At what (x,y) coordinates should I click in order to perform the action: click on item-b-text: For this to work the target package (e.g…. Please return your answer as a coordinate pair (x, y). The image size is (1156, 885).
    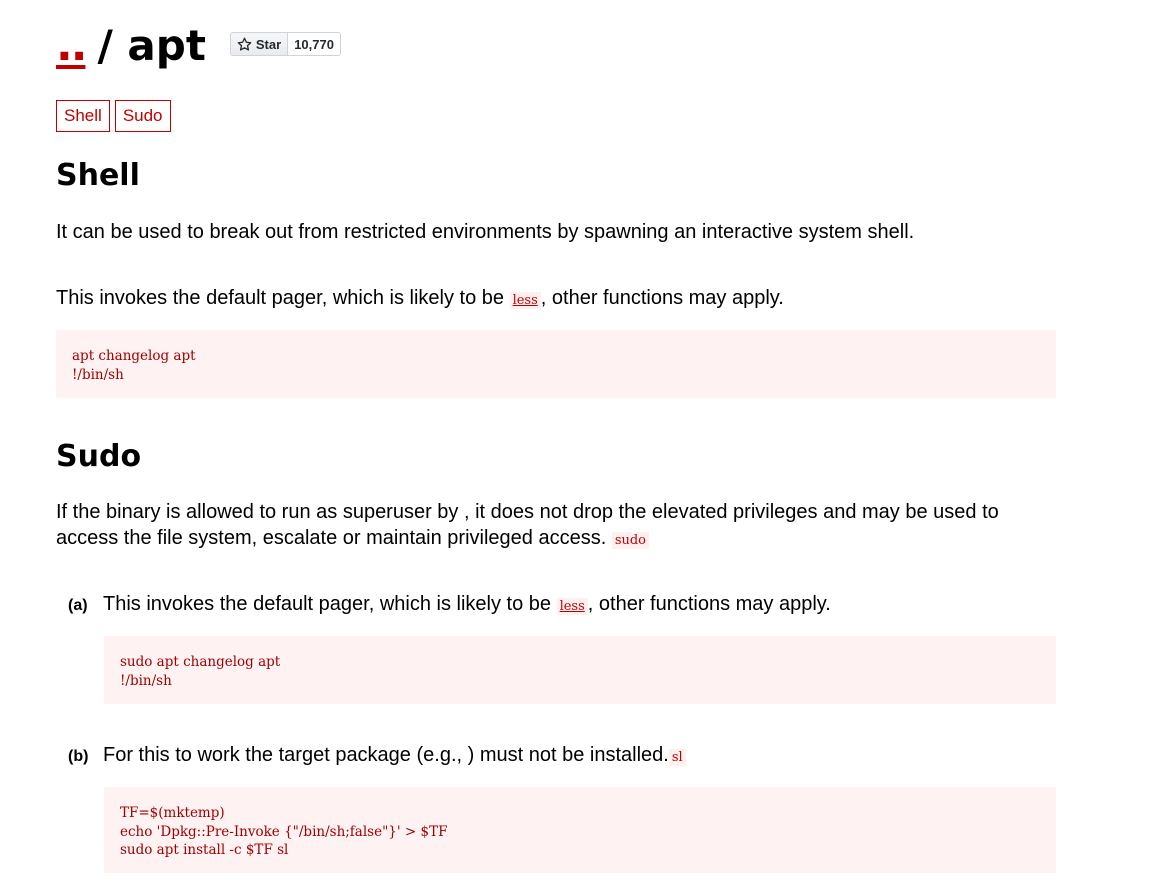
    Looking at the image, I should click on (578, 756).